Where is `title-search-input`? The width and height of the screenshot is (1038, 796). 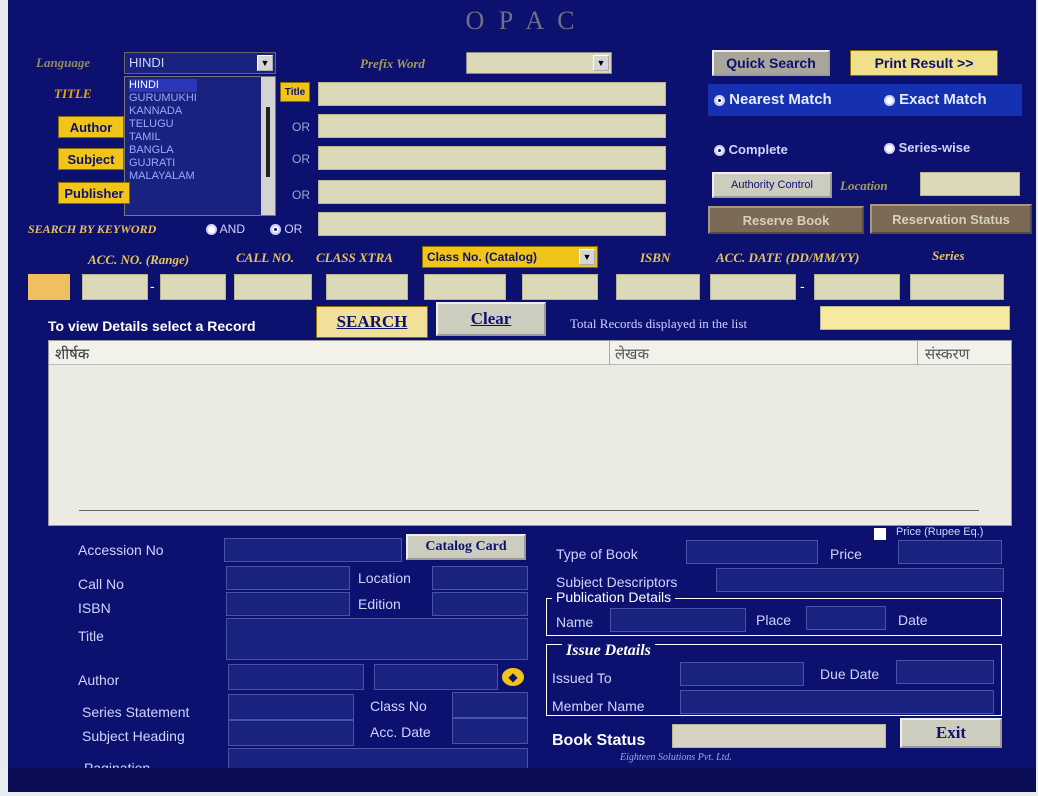
title-search-input is located at coordinates (492, 94).